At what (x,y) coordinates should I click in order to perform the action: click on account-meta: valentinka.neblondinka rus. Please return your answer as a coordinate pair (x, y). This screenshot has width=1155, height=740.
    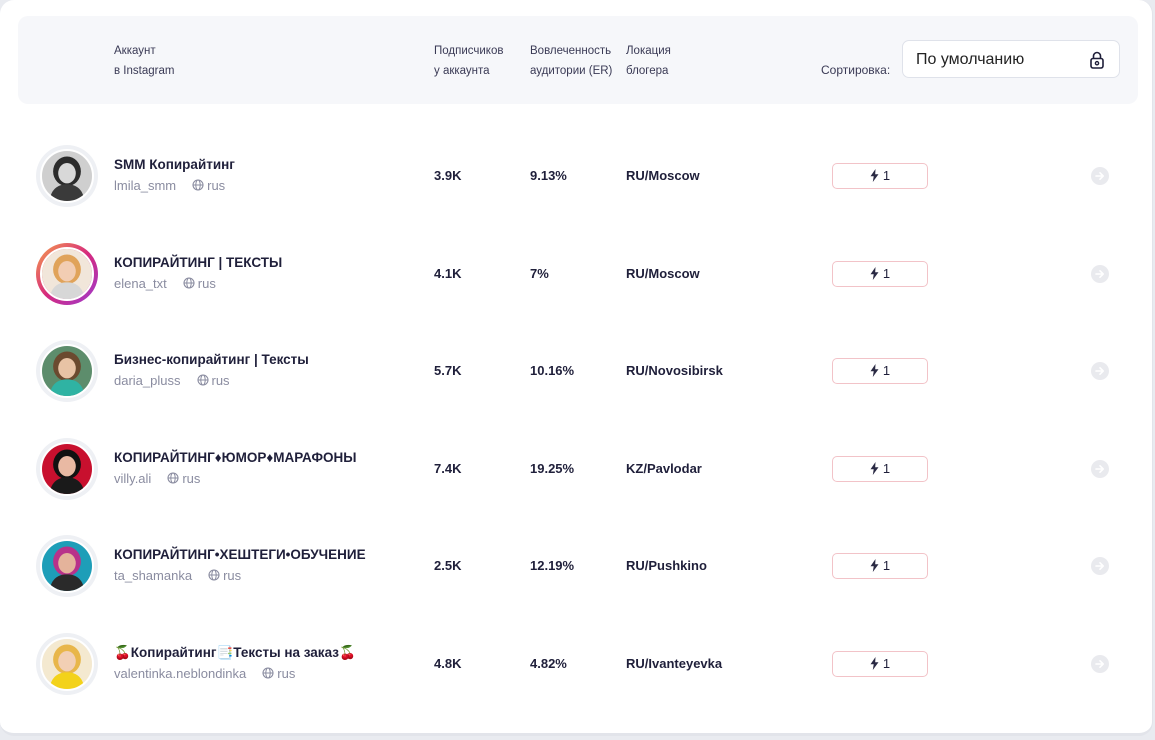
    Looking at the image, I should click on (204, 673).